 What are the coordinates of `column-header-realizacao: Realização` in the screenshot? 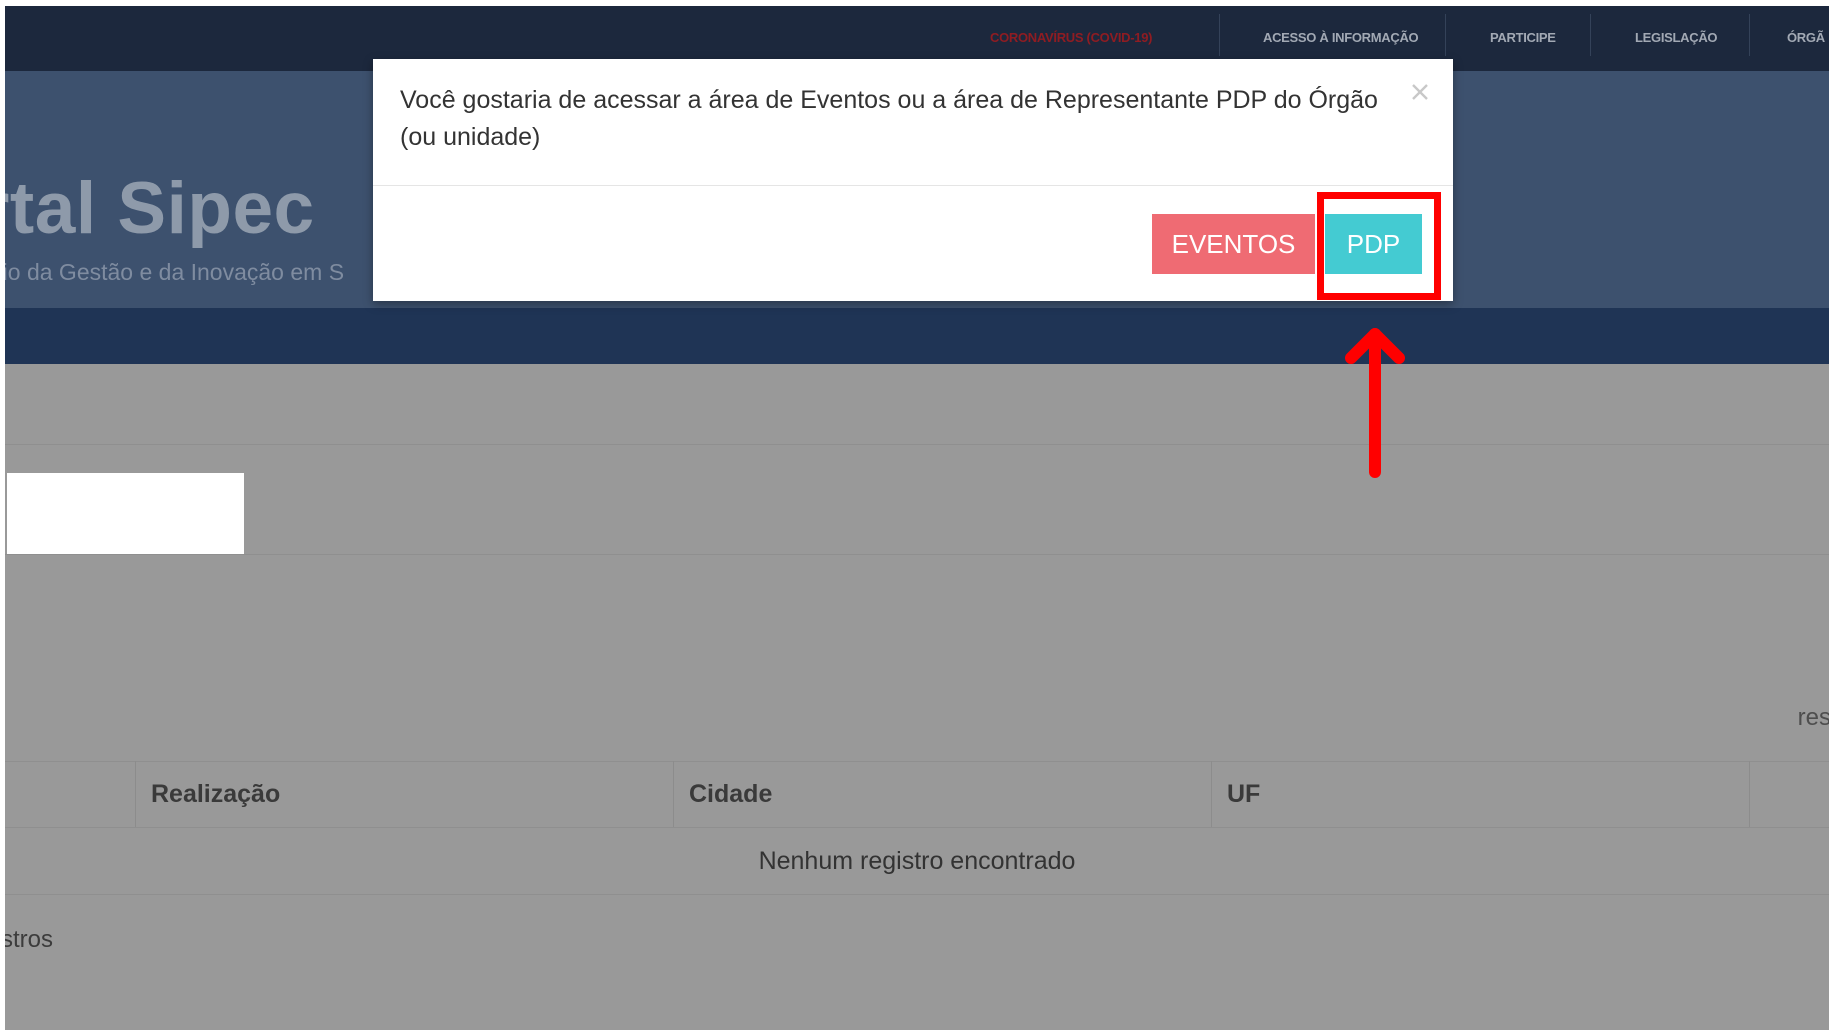 It's located at (404, 794).